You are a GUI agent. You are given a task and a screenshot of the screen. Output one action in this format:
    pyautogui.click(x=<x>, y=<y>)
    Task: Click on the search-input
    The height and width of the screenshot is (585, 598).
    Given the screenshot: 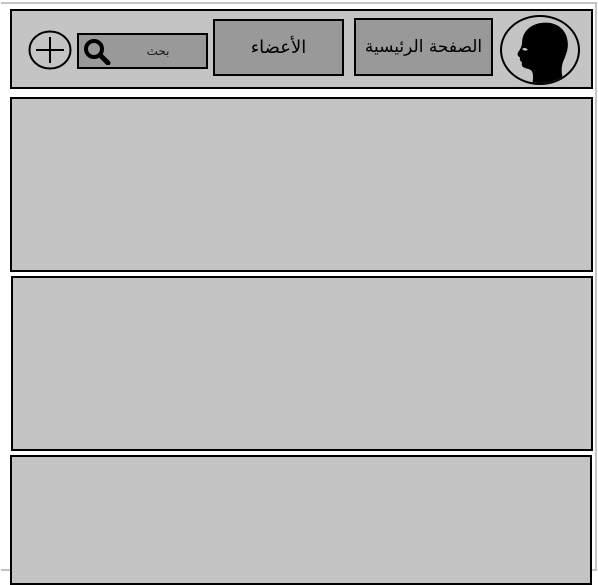 What is the action you would take?
    pyautogui.click(x=158, y=51)
    